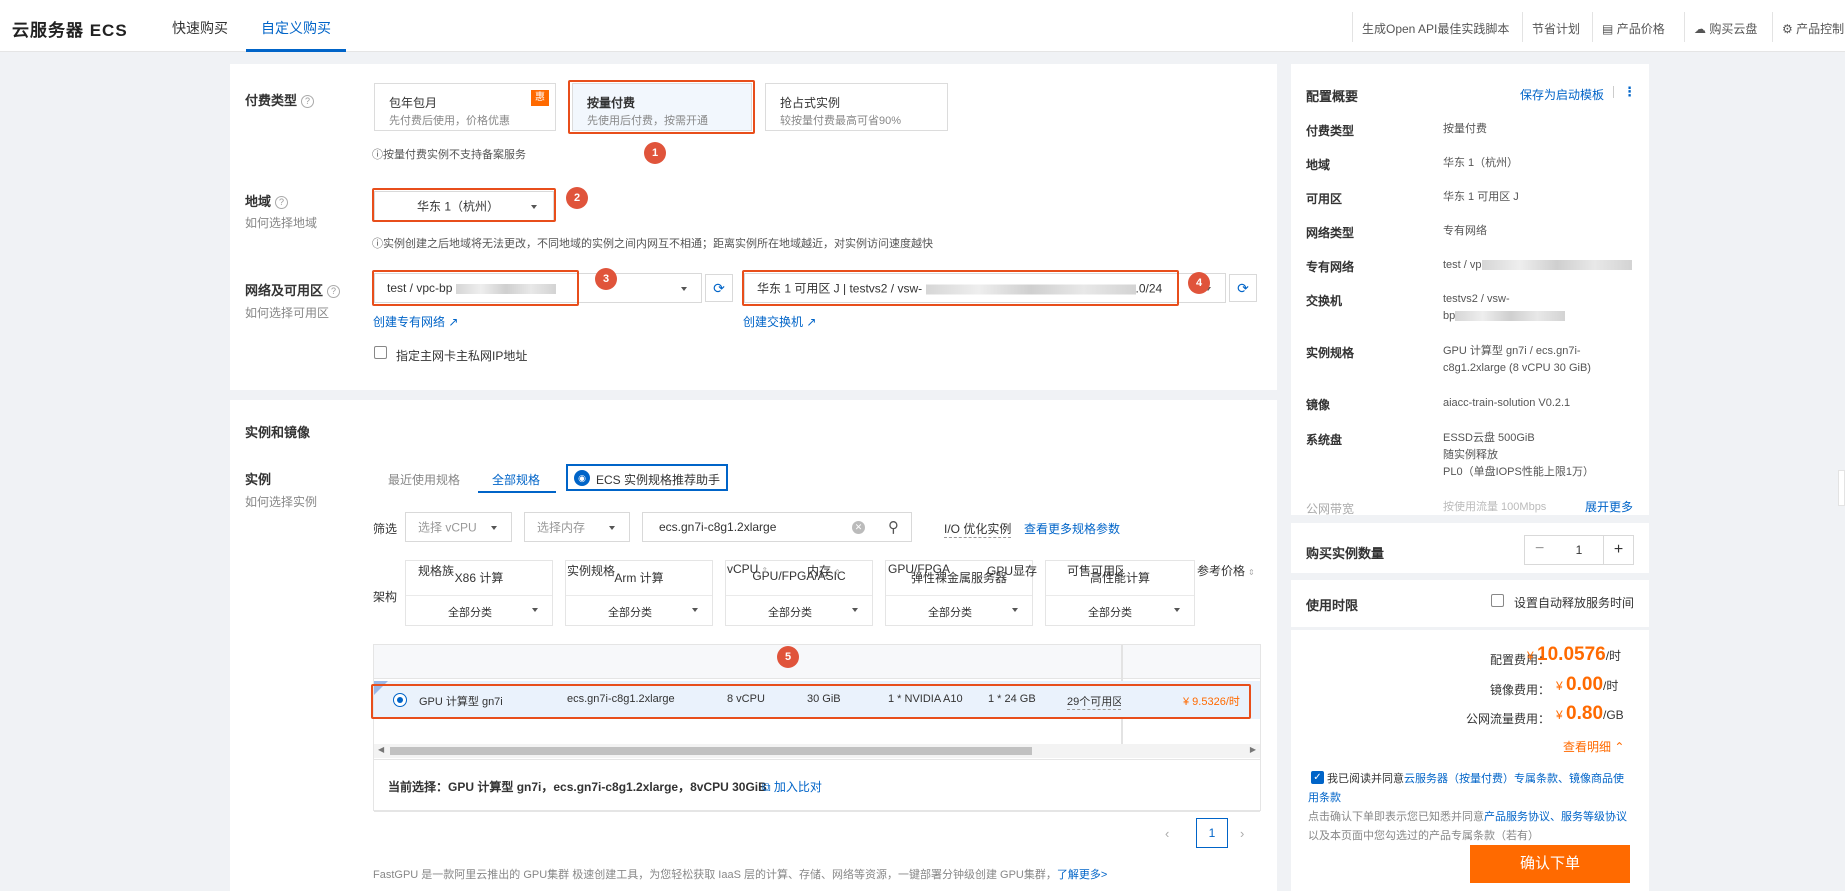 The image size is (1845, 891). What do you see at coordinates (1226, 570) in the screenshot?
I see `col-price: 参考价格 ⇕` at bounding box center [1226, 570].